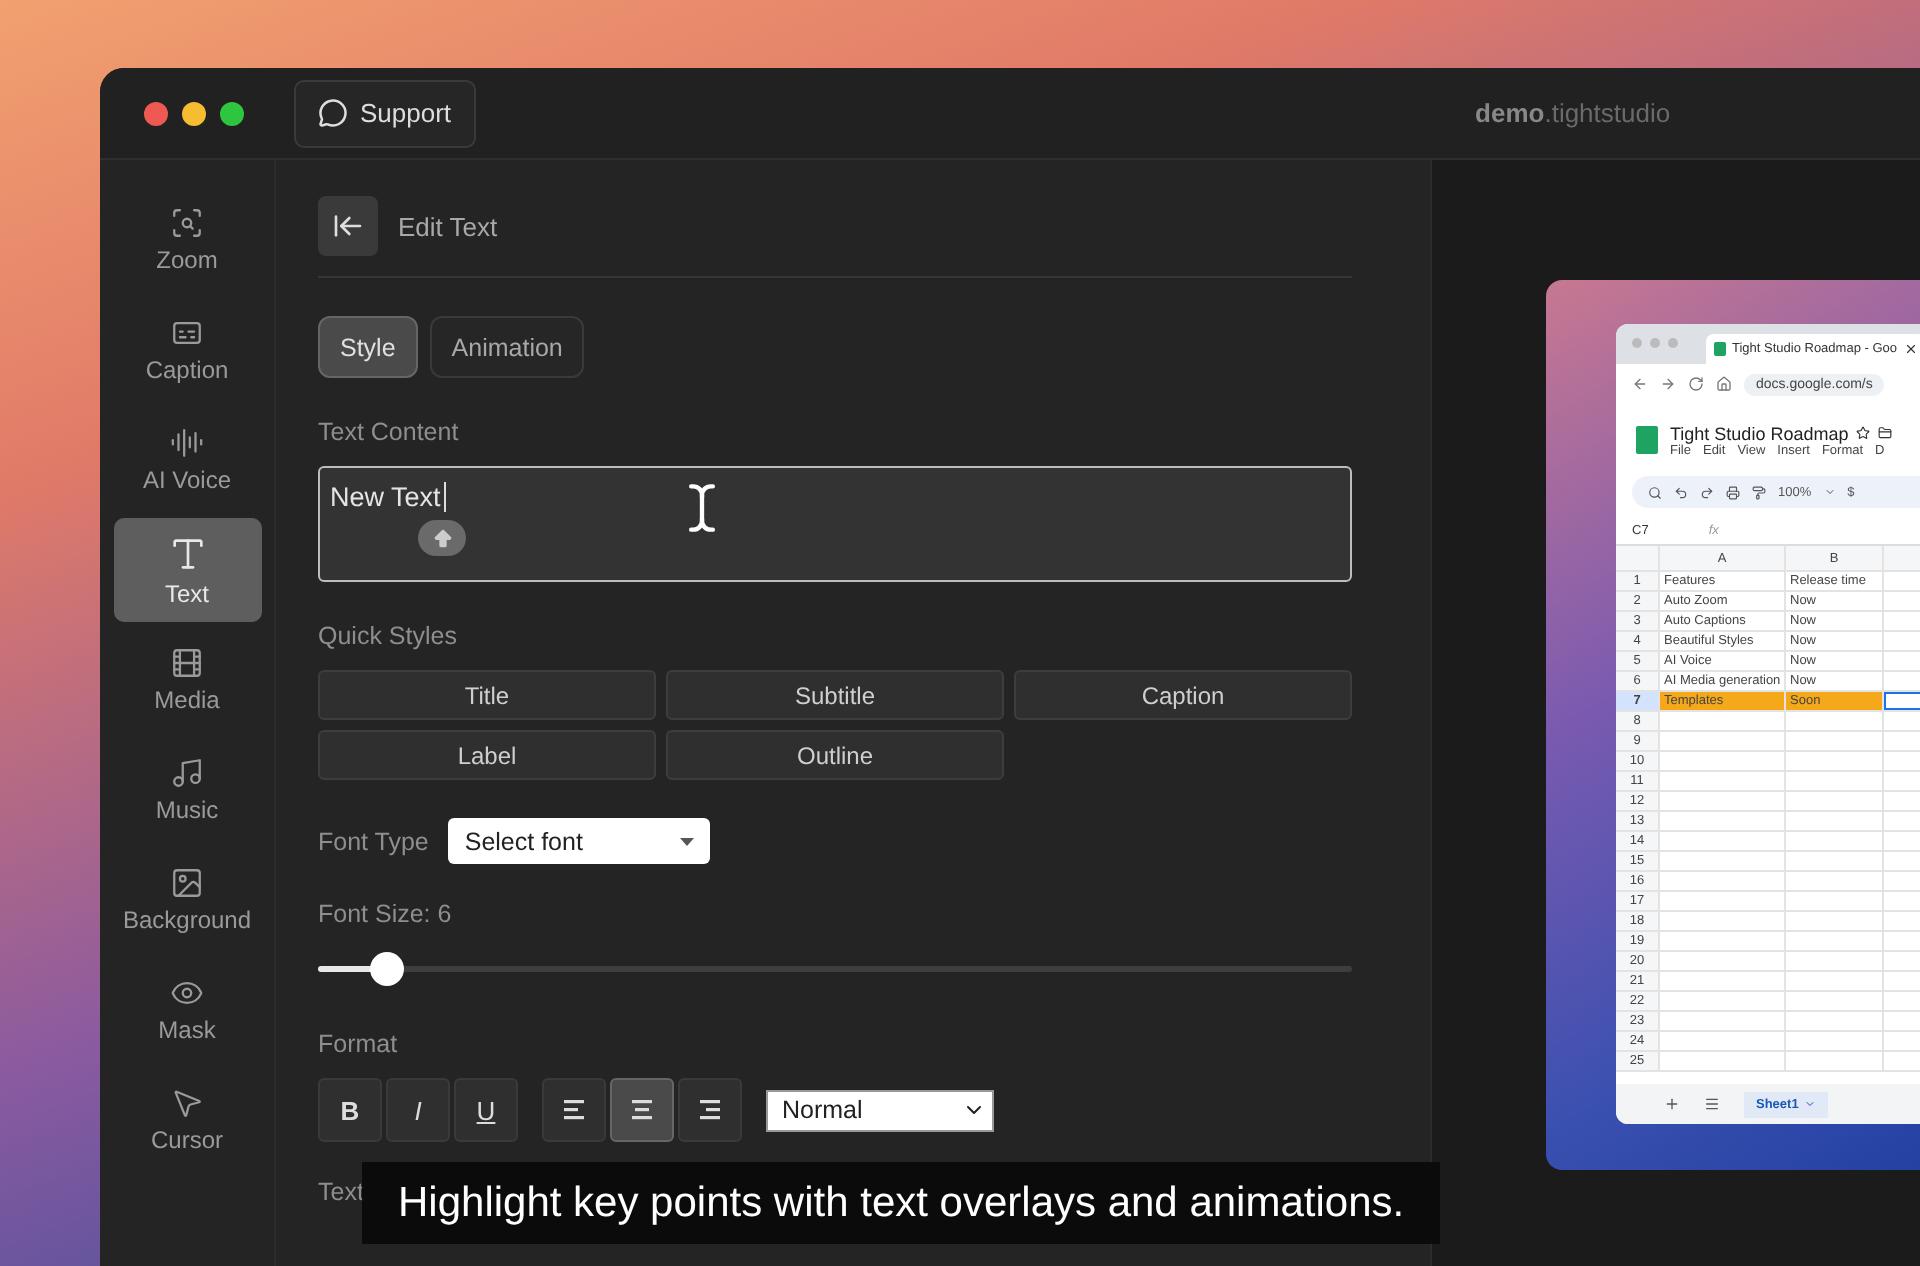 This screenshot has height=1266, width=1920. What do you see at coordinates (1668, 384) in the screenshot?
I see `forward-arrow-icon` at bounding box center [1668, 384].